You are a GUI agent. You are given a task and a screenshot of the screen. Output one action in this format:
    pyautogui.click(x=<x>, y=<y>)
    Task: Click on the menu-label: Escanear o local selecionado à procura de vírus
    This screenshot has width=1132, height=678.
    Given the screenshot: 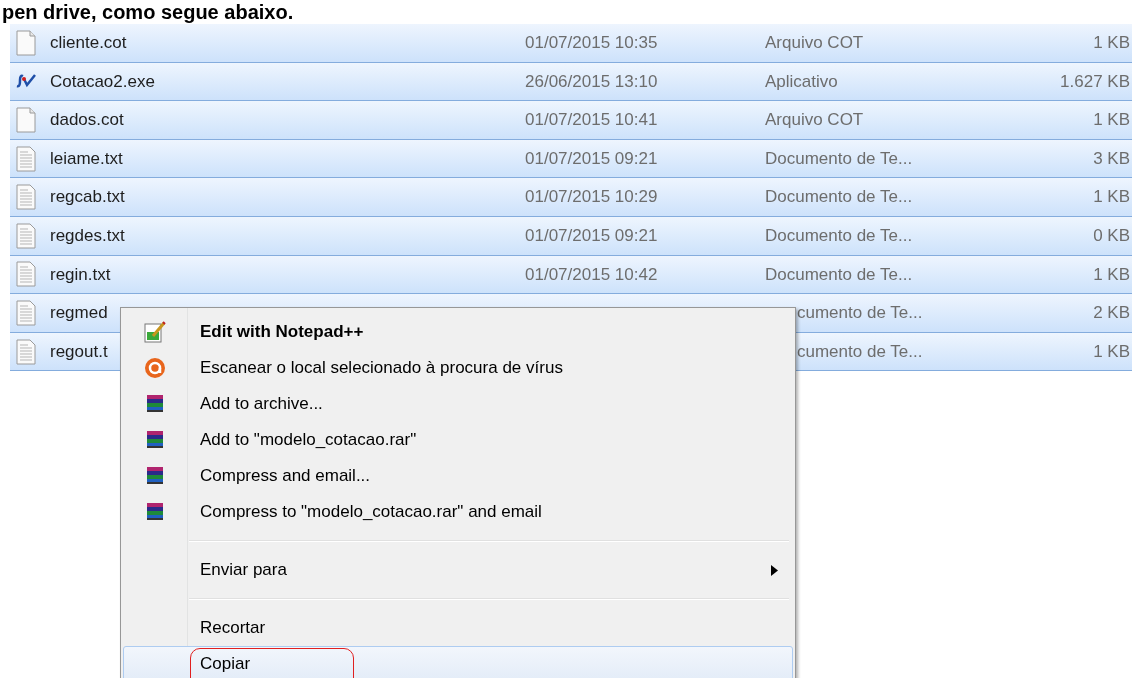 What is the action you would take?
    pyautogui.click(x=381, y=368)
    